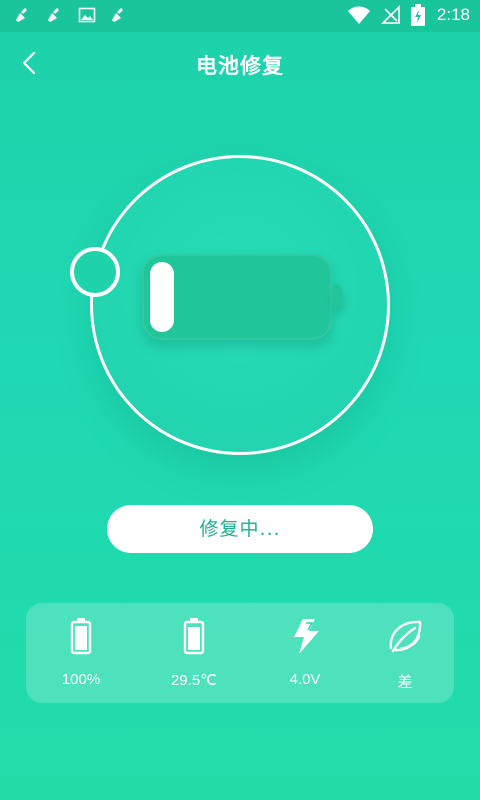  I want to click on stat-label: 29.5℃, so click(194, 680).